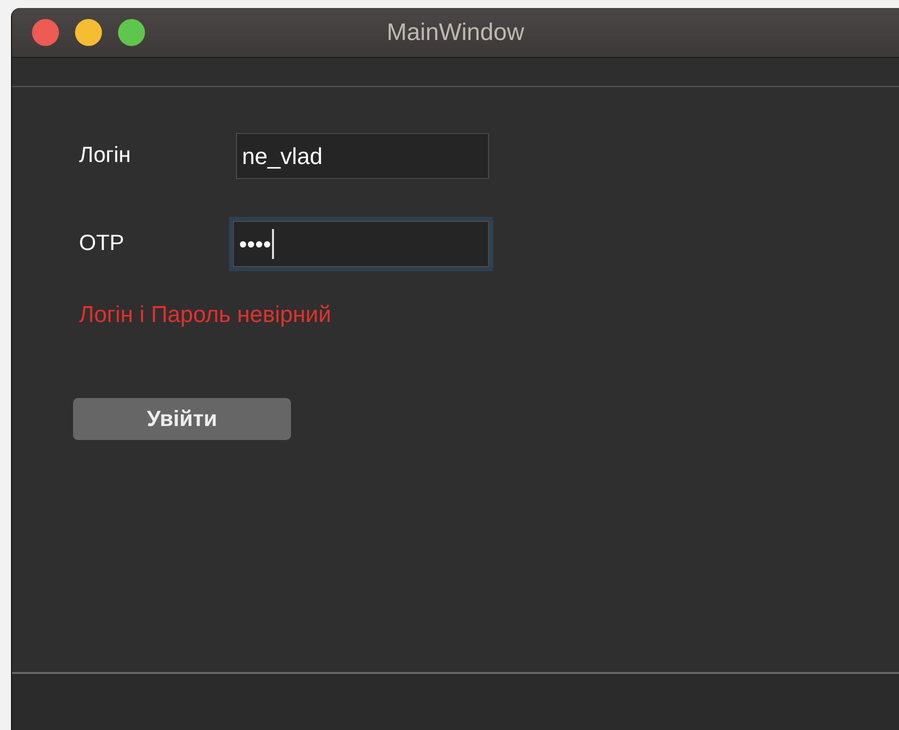 The height and width of the screenshot is (730, 899). I want to click on field-label: OTP, so click(101, 242).